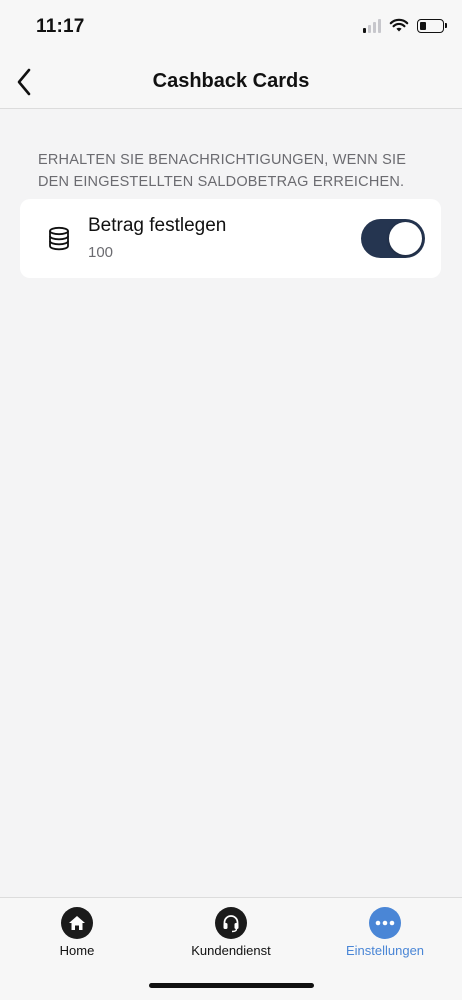  What do you see at coordinates (405, 238) in the screenshot?
I see `toggle-knob` at bounding box center [405, 238].